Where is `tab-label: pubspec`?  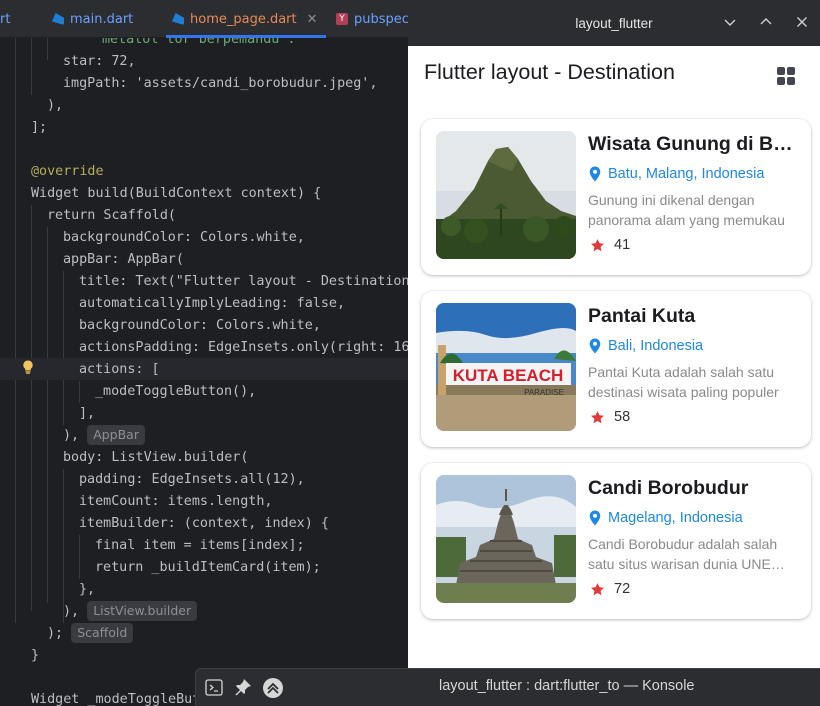
tab-label: pubspec is located at coordinates (381, 19).